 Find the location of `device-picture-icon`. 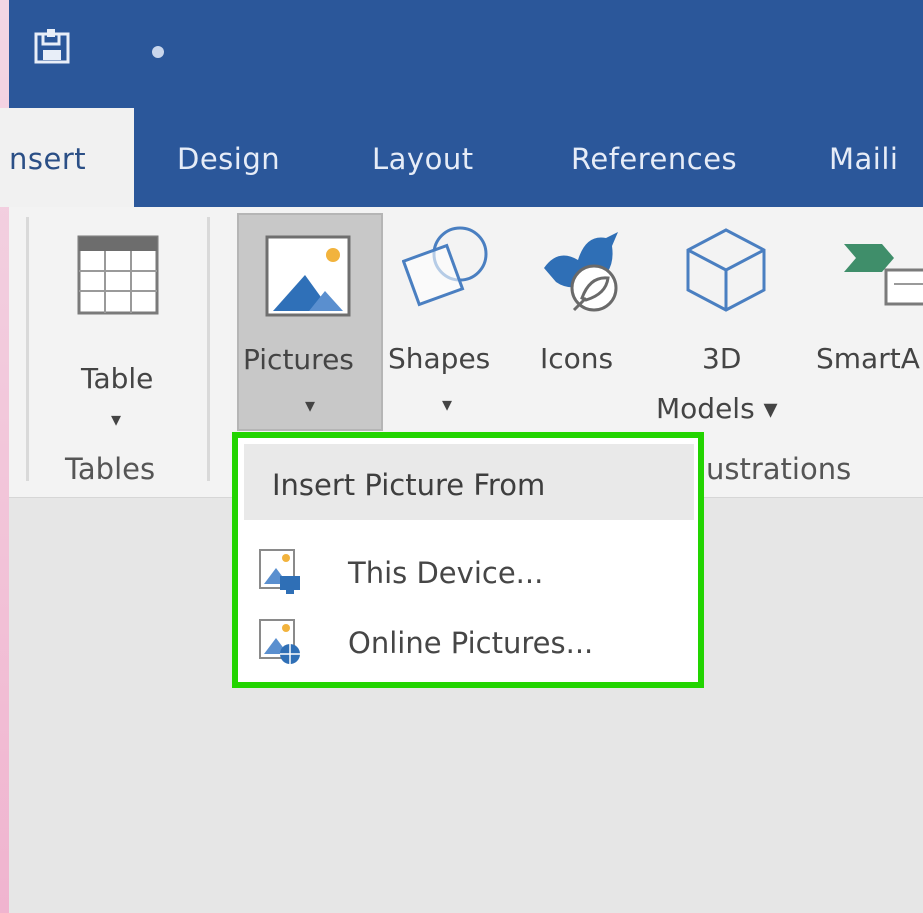

device-picture-icon is located at coordinates (279, 571).